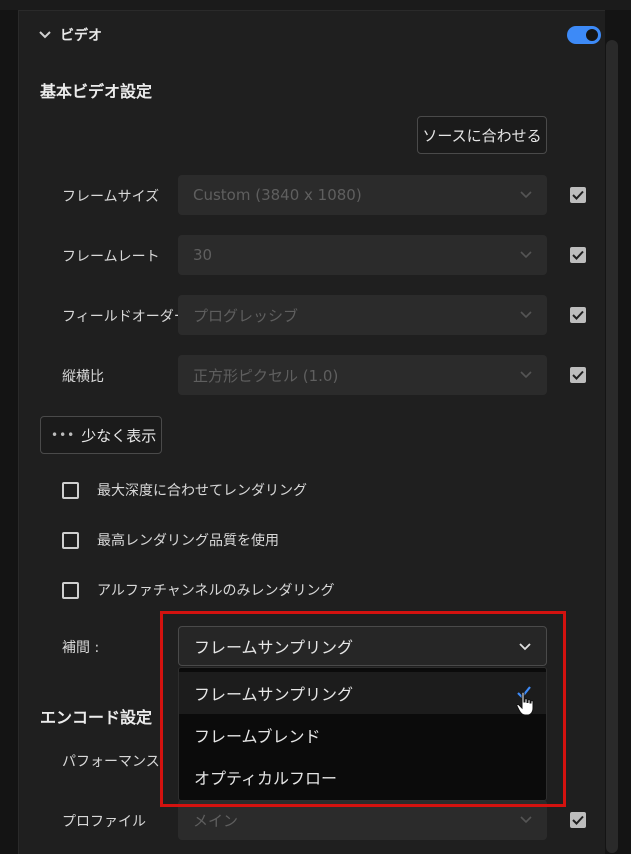 This screenshot has width=631, height=854. I want to click on encode-settings-heading: エンコード設定, so click(96, 717).